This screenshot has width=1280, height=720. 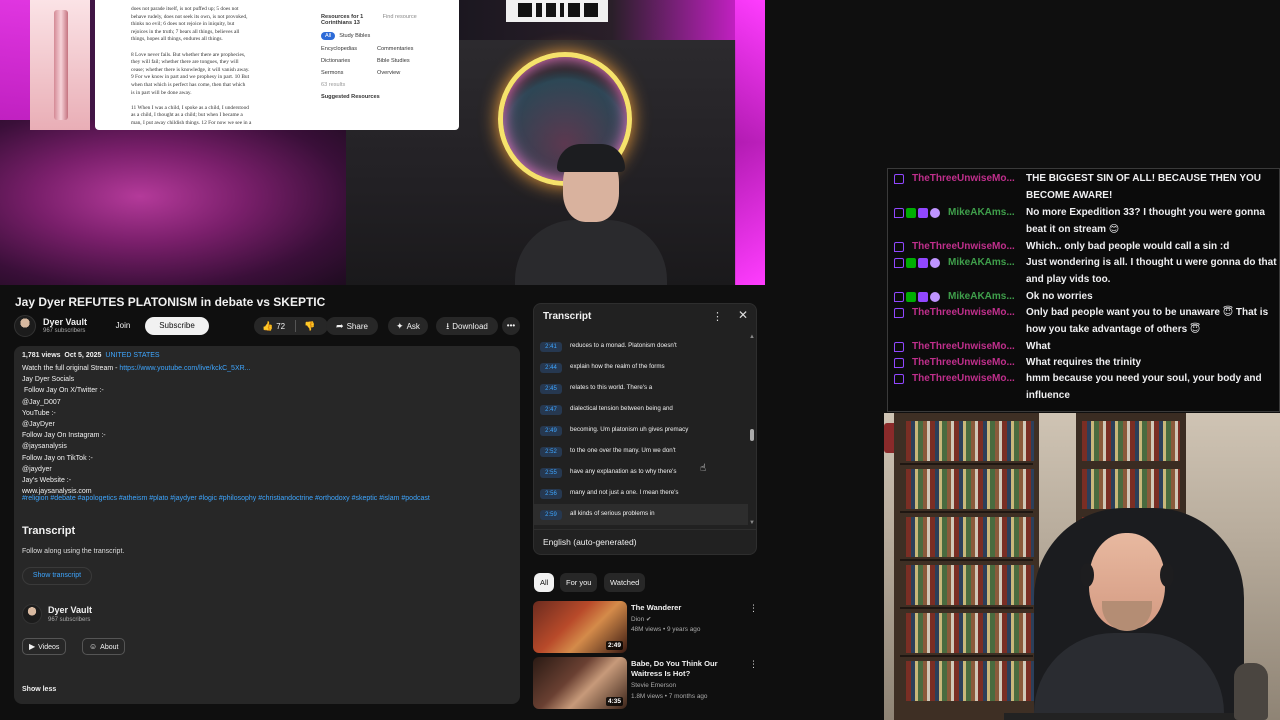 What do you see at coordinates (648, 619) in the screenshot?
I see `verified-icon: ✔` at bounding box center [648, 619].